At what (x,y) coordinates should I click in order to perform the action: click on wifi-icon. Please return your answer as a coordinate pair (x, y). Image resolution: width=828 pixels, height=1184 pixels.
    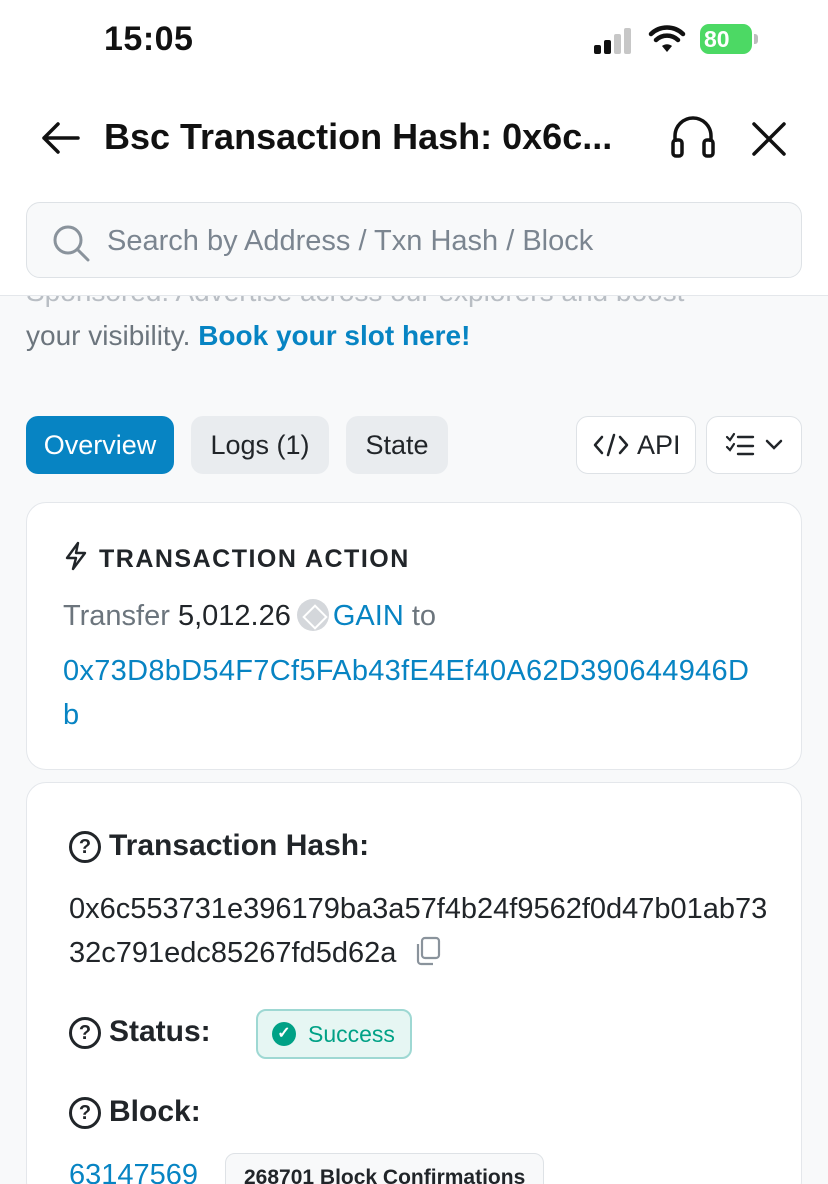
    Looking at the image, I should click on (667, 38).